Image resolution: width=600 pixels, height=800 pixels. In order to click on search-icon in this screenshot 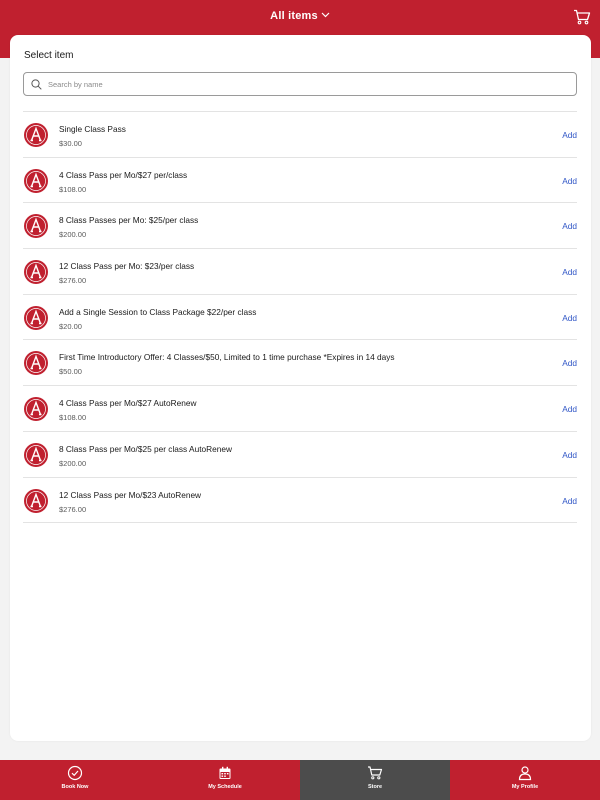, I will do `click(36, 84)`.